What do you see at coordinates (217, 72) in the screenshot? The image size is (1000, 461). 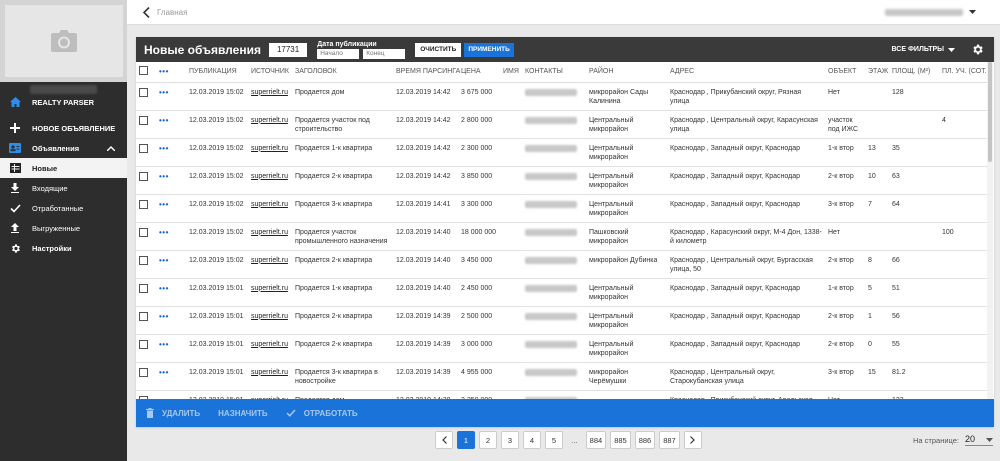 I see `column-header: ПУБЛИКАЦИЯ` at bounding box center [217, 72].